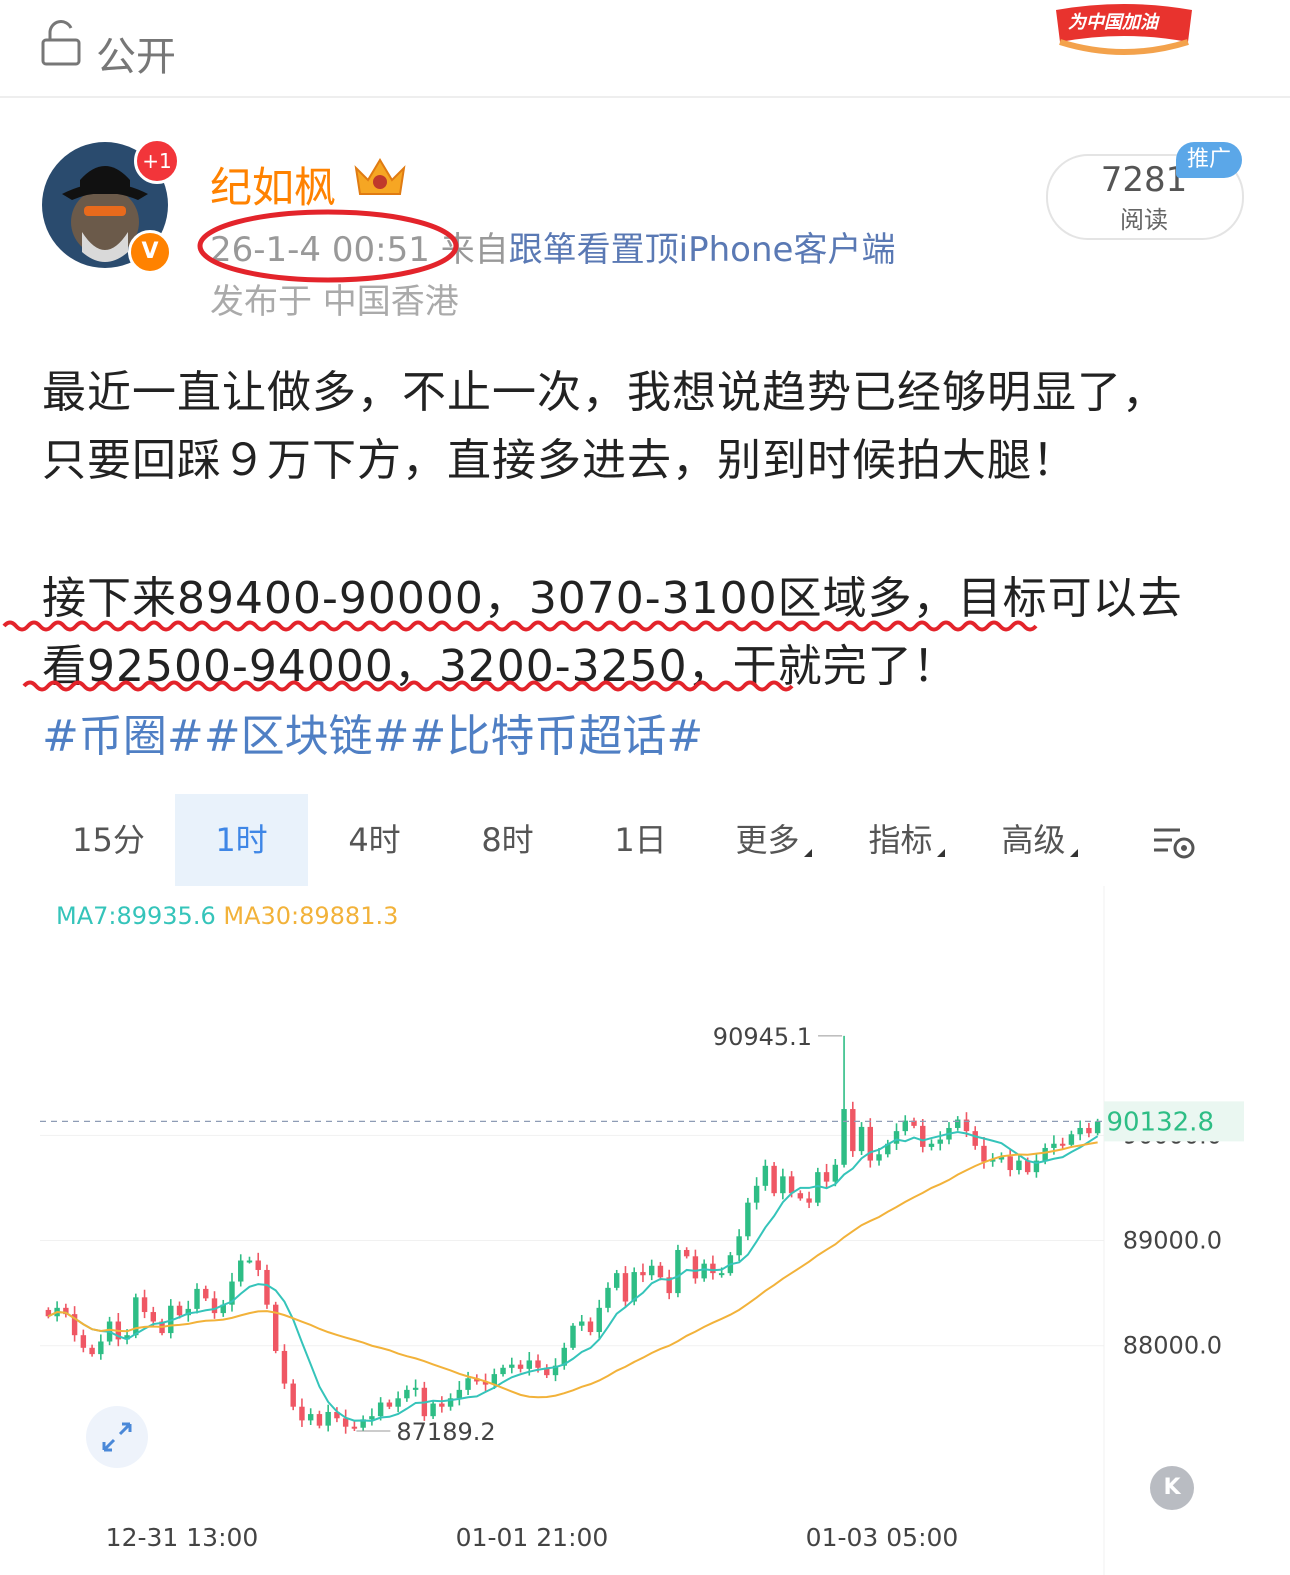  I want to click on visibility-label: 公开, so click(136, 53).